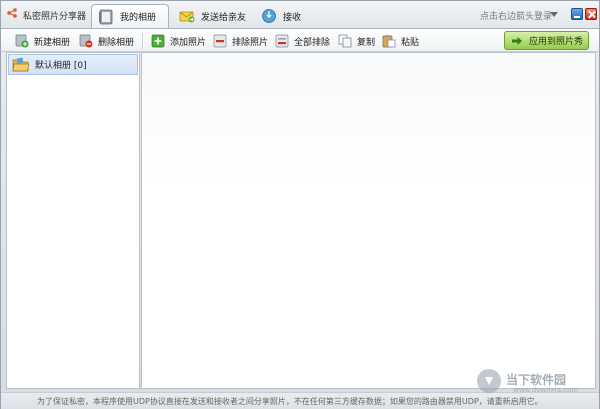 This screenshot has width=600, height=409. What do you see at coordinates (220, 41) in the screenshot?
I see `remove-photo-icon` at bounding box center [220, 41].